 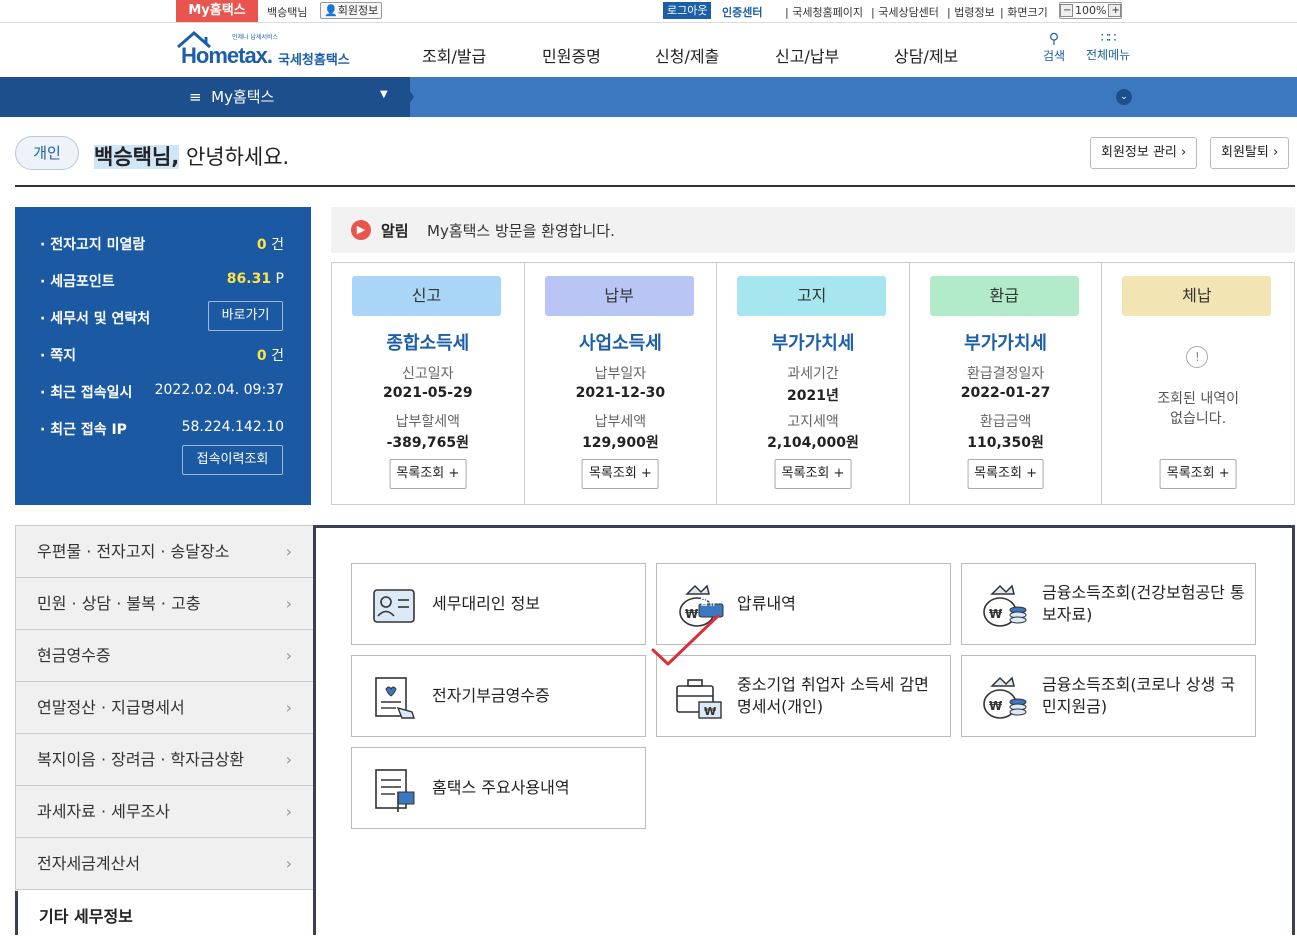 I want to click on profile-card-icon, so click(x=394, y=606).